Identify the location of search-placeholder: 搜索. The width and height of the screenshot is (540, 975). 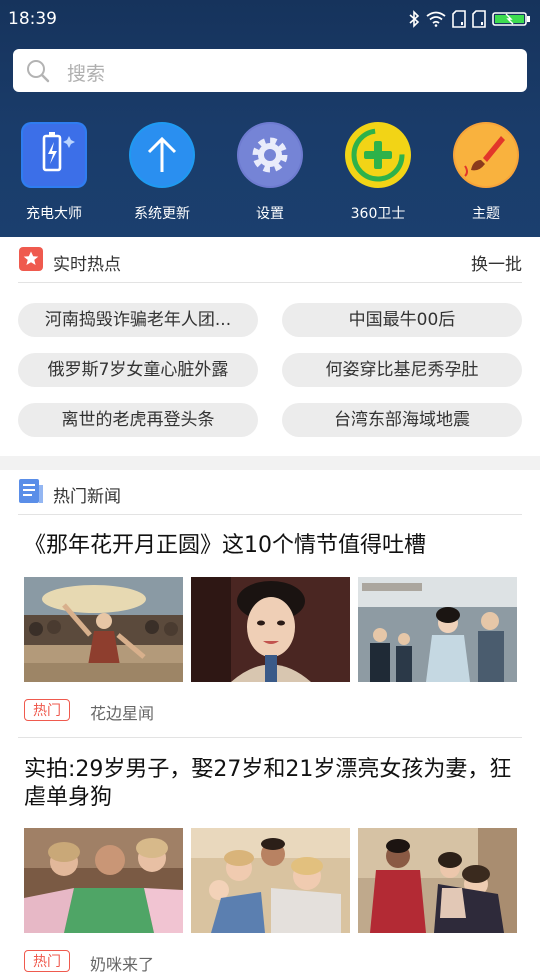
(86, 74).